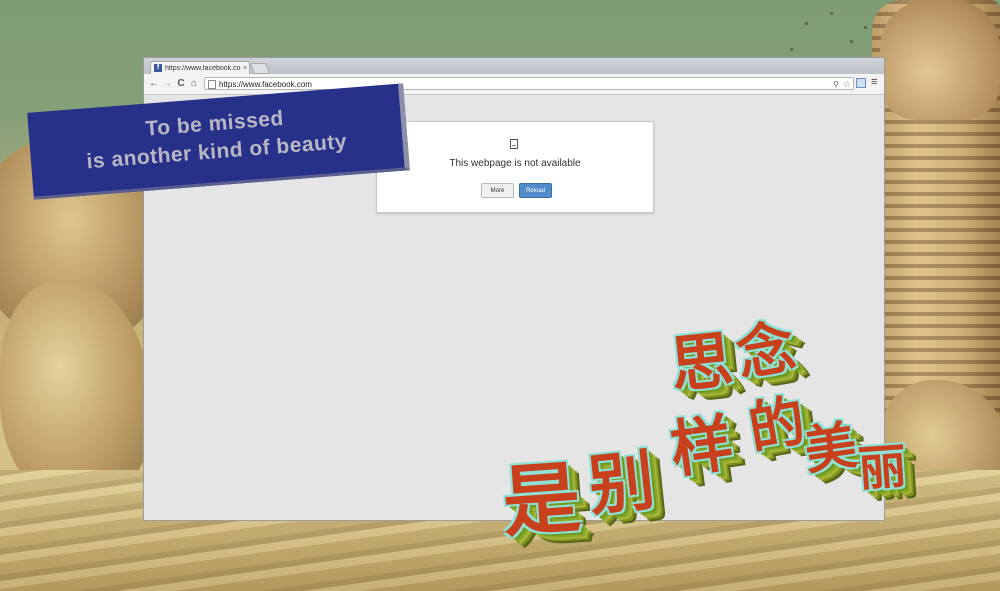 The image size is (1000, 591). I want to click on new-tab-button, so click(260, 68).